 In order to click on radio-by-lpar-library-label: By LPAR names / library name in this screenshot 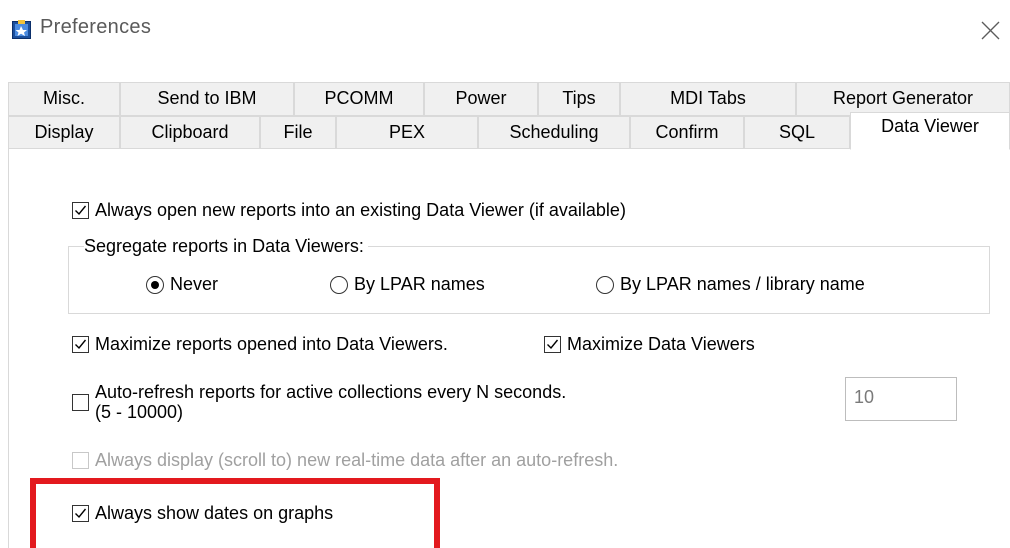, I will do `click(742, 284)`.